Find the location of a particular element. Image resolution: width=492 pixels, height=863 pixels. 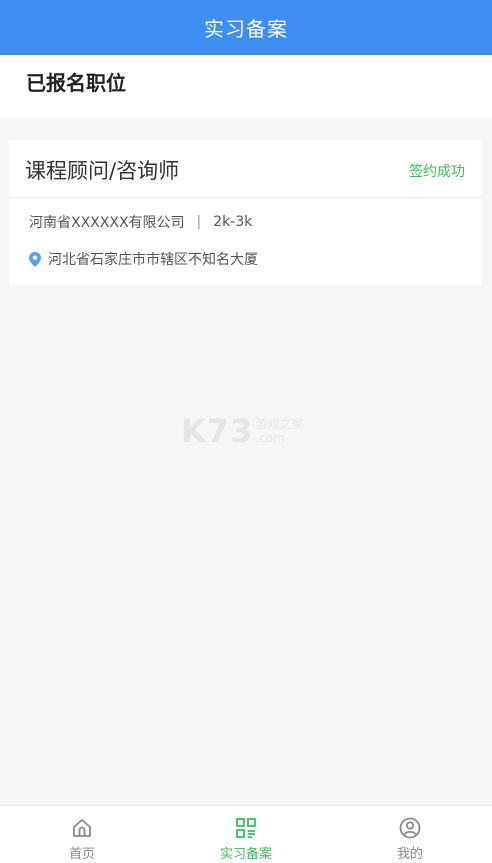

tab-internship-label: 实习备案 is located at coordinates (245, 854).